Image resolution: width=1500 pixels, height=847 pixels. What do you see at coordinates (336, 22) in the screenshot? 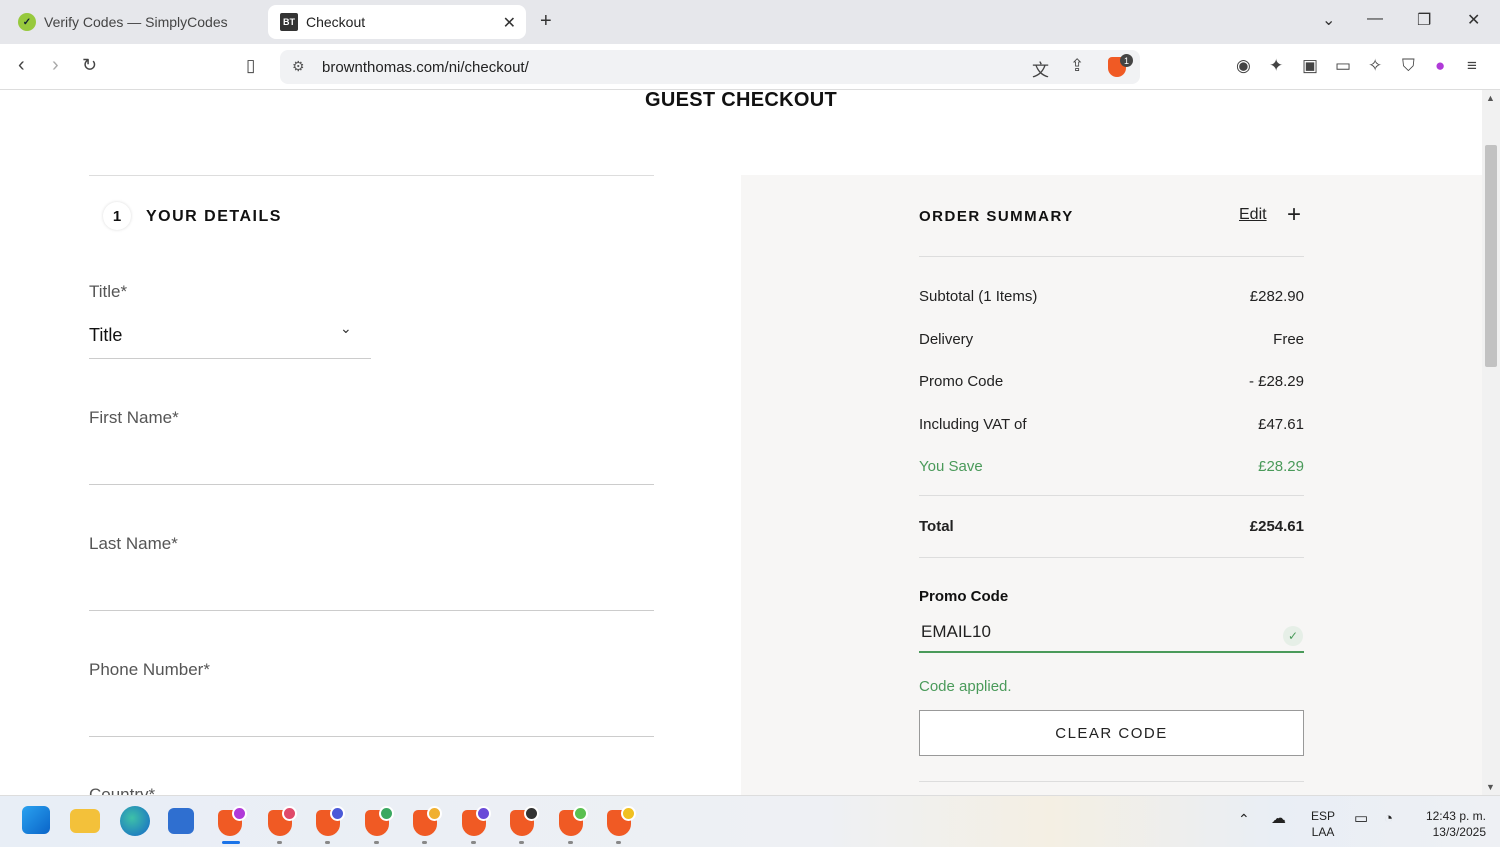
I see `tab-label: Checkout` at bounding box center [336, 22].